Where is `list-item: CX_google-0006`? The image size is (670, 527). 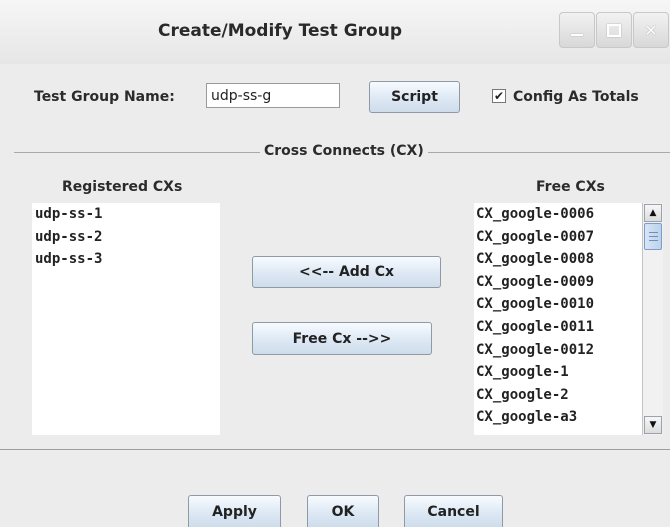
list-item: CX_google-0006 is located at coordinates (558, 214).